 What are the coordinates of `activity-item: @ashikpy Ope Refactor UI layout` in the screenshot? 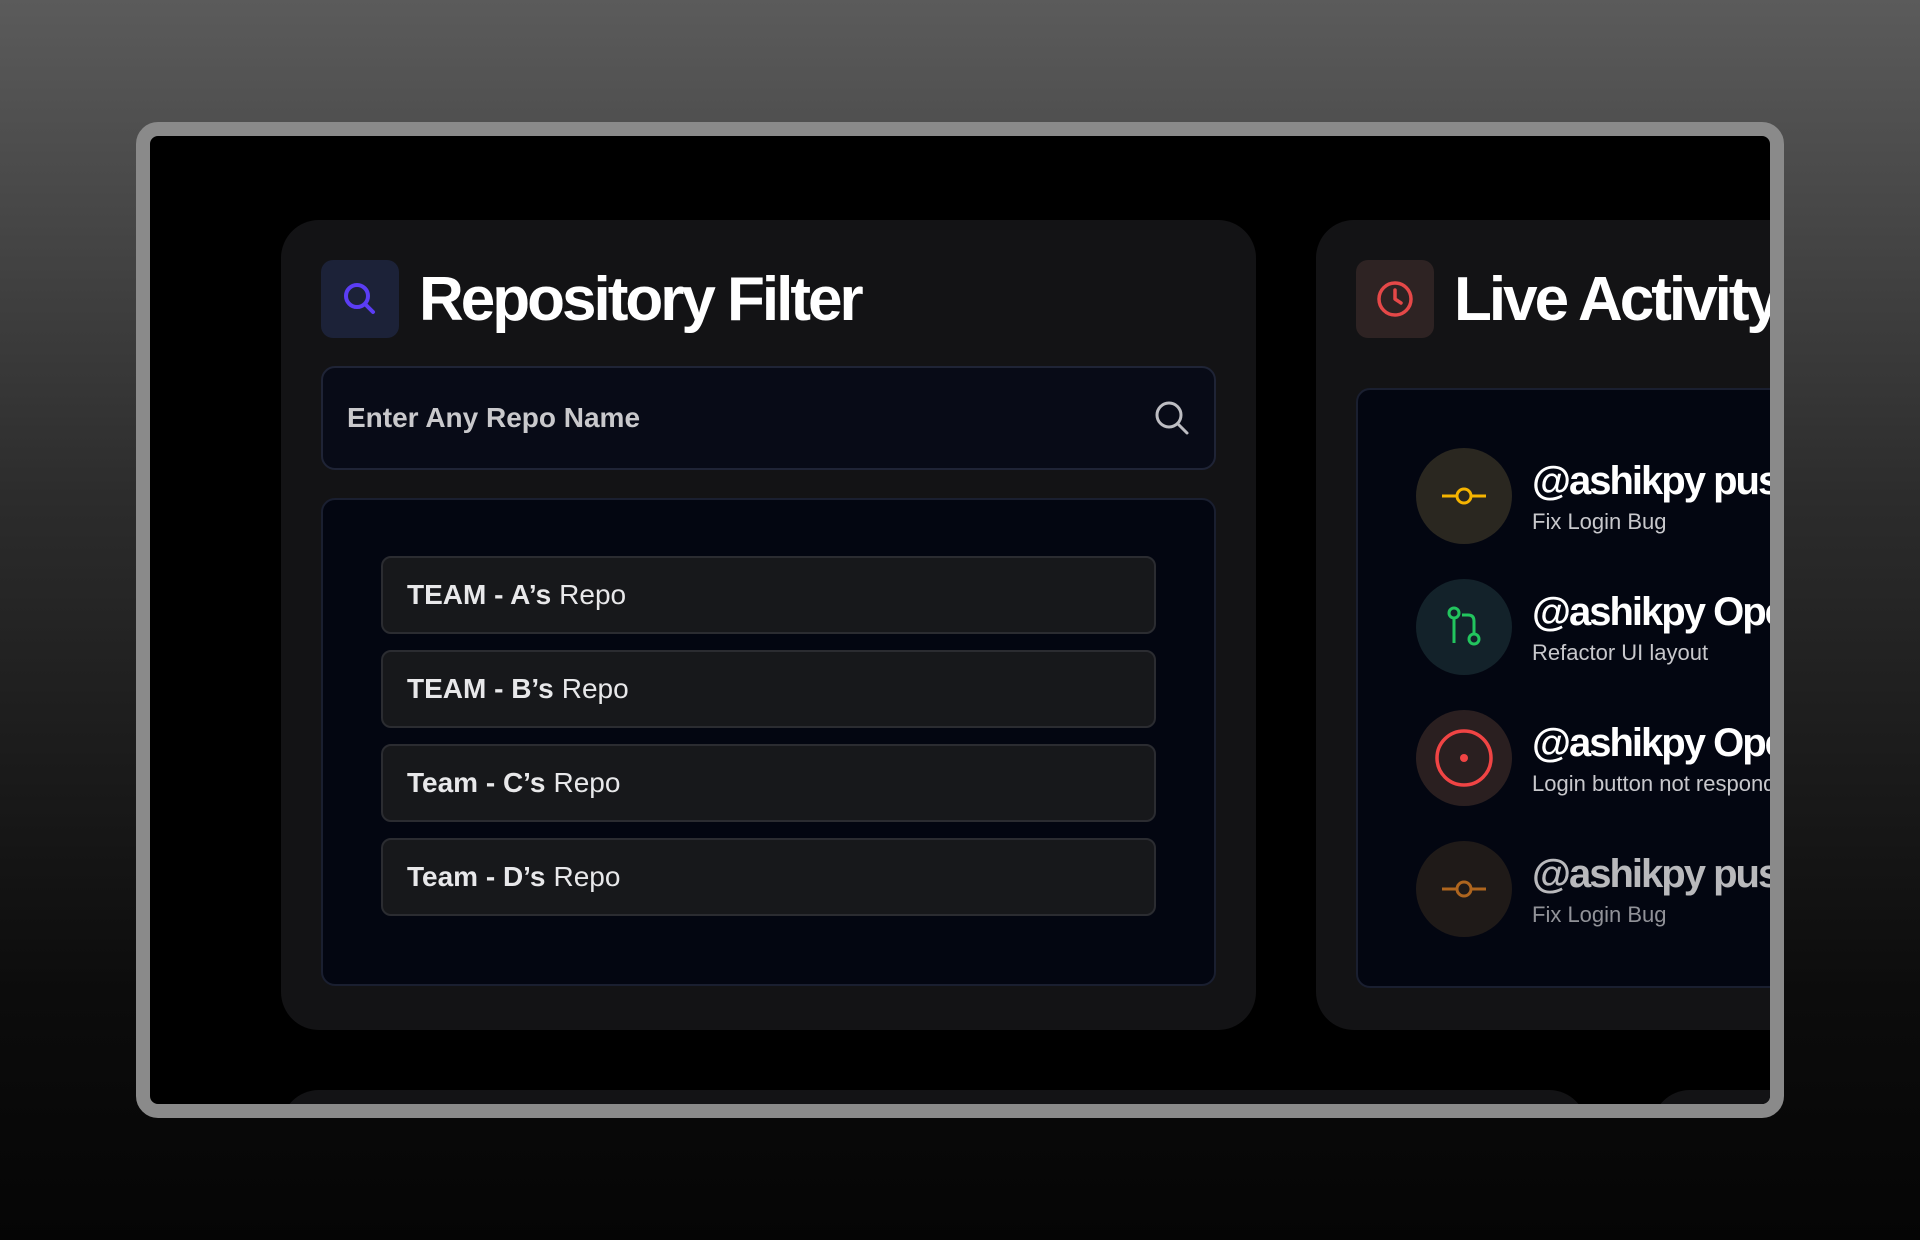 It's located at (1600, 627).